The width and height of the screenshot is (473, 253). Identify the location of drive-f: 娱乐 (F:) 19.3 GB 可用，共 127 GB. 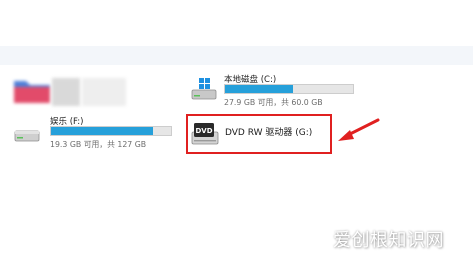
(92, 133).